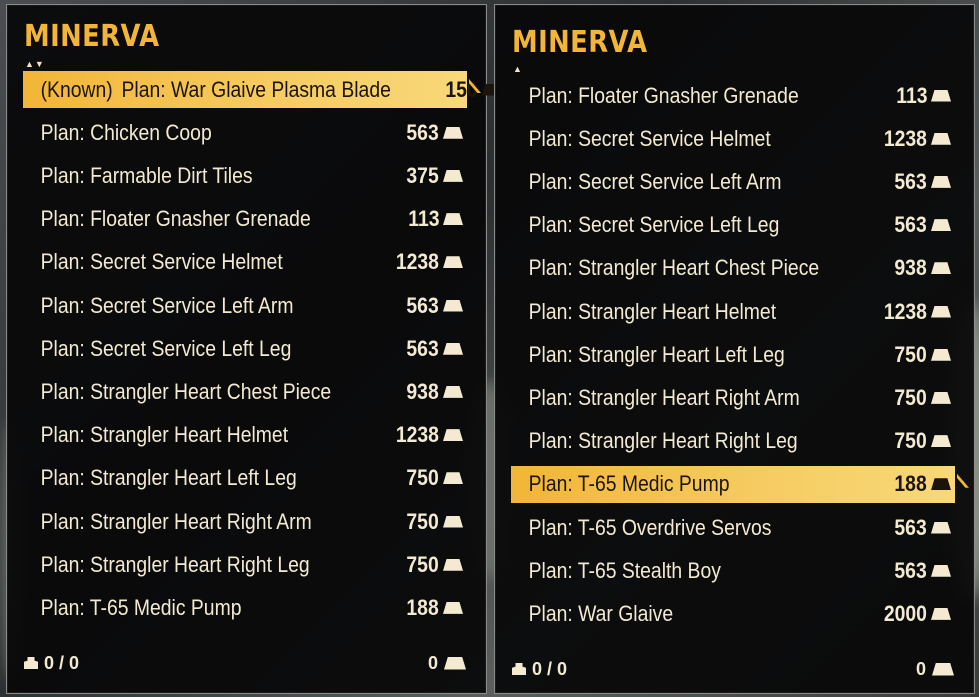  Describe the element at coordinates (663, 95) in the screenshot. I see `item-name-text: Plan: Floater Gnasher Grenade` at that location.